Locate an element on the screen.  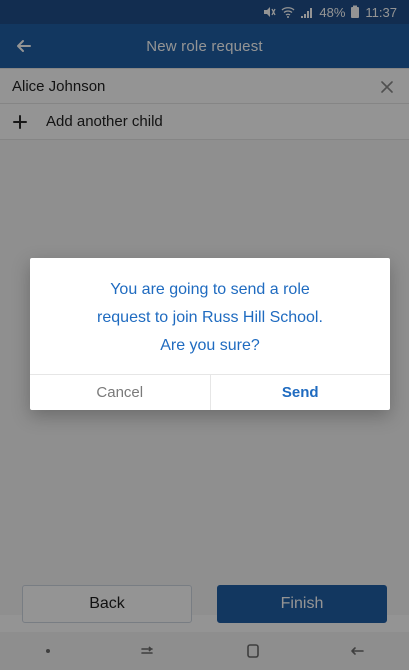
dialog-line-2: request to join Russ Hill School. is located at coordinates (210, 317).